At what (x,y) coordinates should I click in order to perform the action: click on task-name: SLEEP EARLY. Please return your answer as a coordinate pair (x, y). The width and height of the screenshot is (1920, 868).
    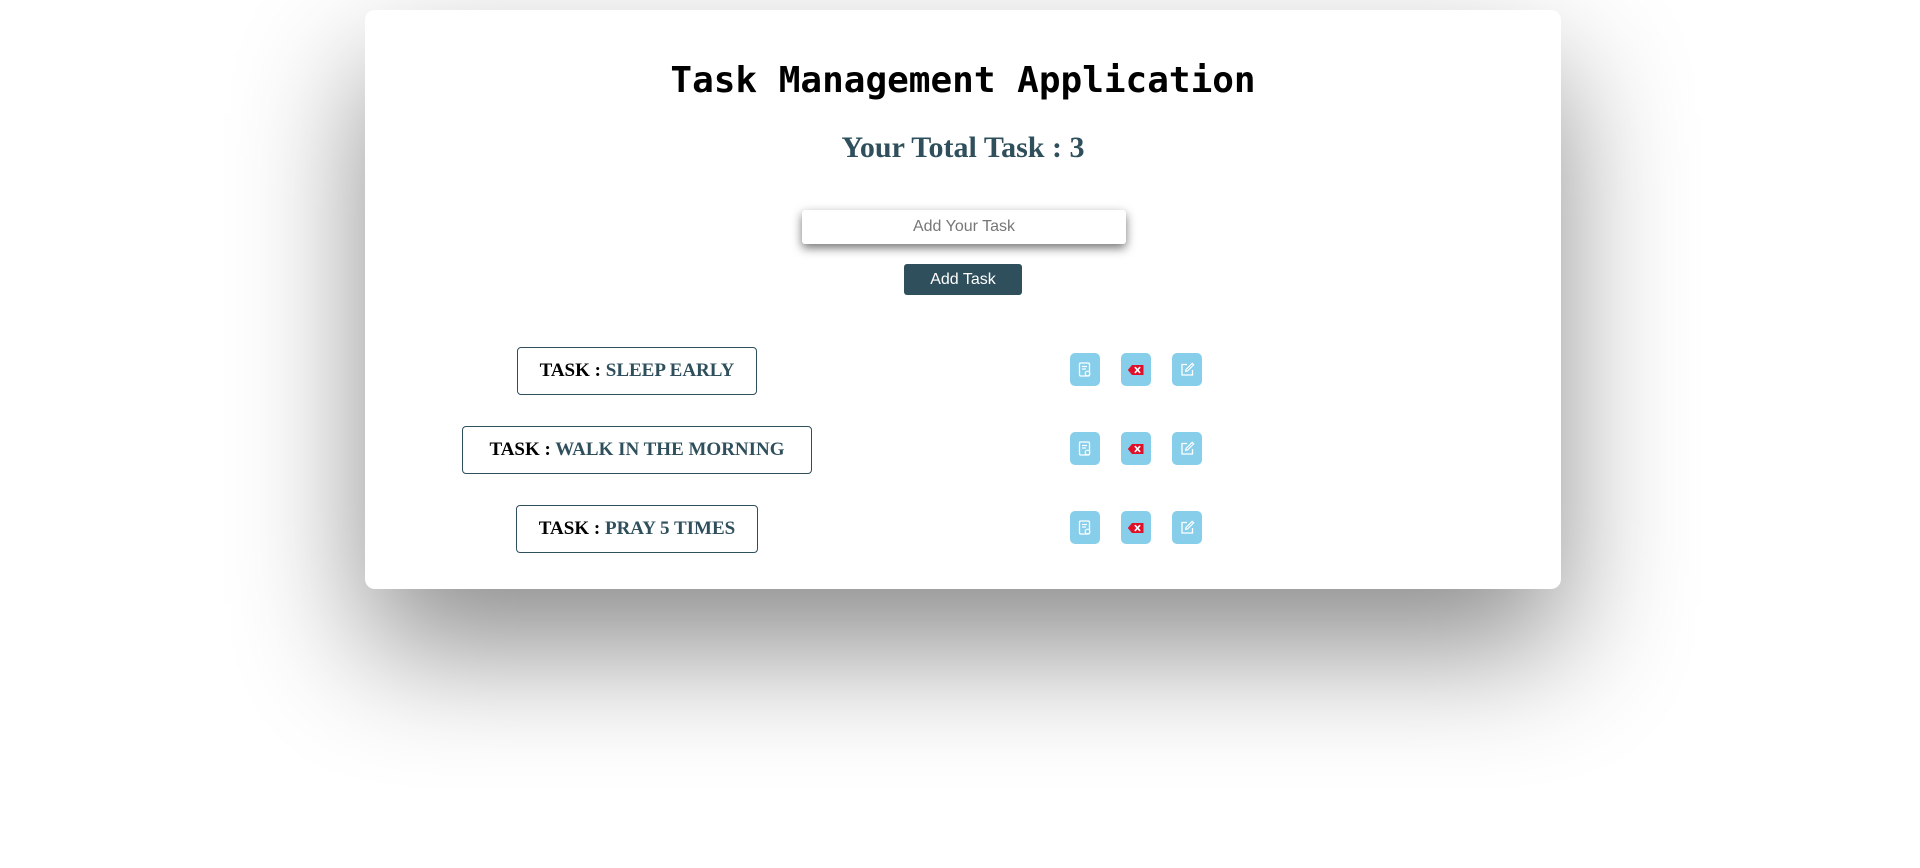
    Looking at the image, I should click on (670, 370).